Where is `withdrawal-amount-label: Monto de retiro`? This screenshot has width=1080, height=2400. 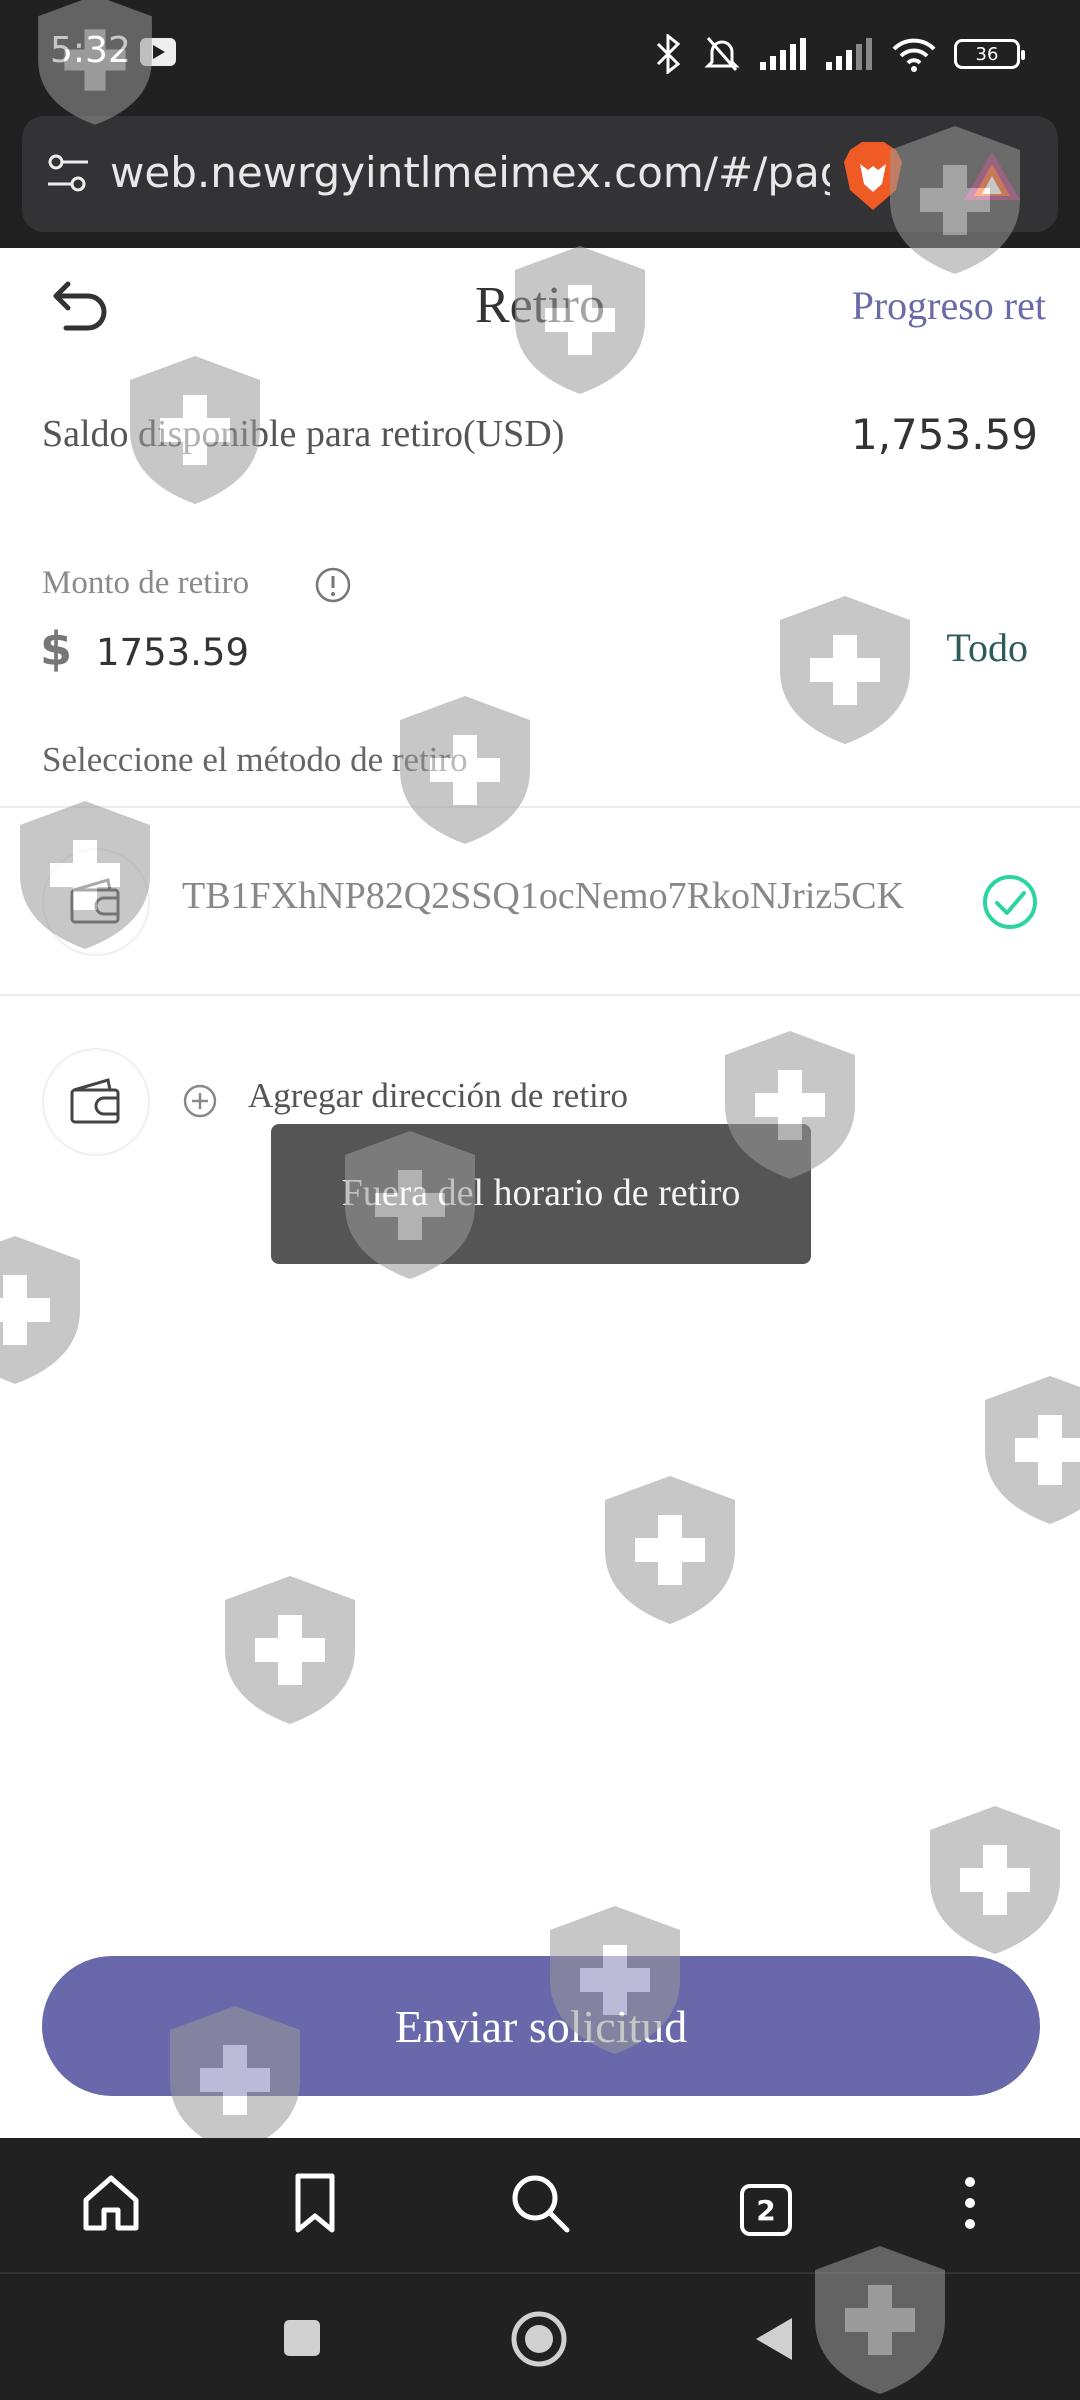
withdrawal-amount-label: Monto de retiro is located at coordinates (146, 583).